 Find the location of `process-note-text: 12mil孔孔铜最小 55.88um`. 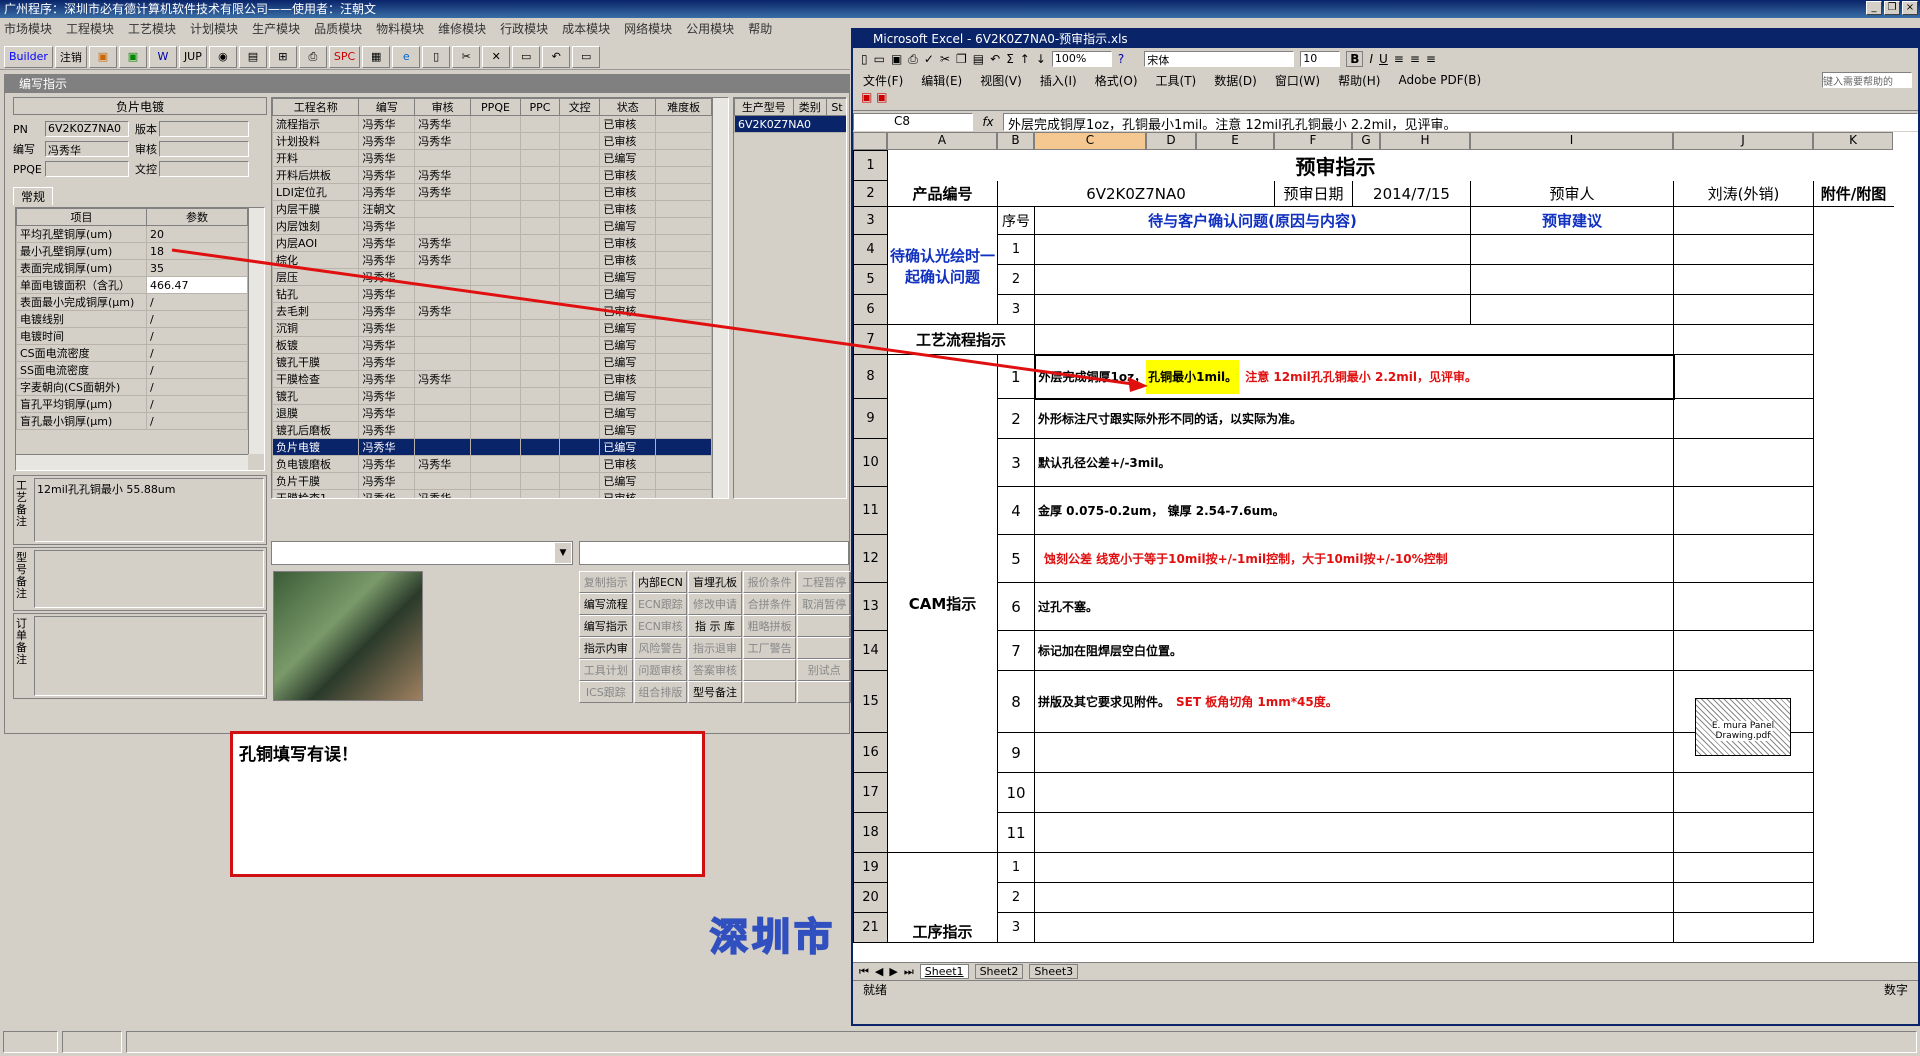

process-note-text: 12mil孔孔铜最小 55.88um is located at coordinates (149, 510).